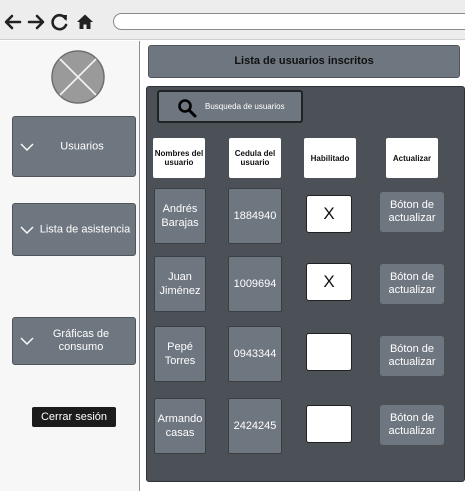  Describe the element at coordinates (255, 354) in the screenshot. I see `user-id-cell: 0943344` at that location.